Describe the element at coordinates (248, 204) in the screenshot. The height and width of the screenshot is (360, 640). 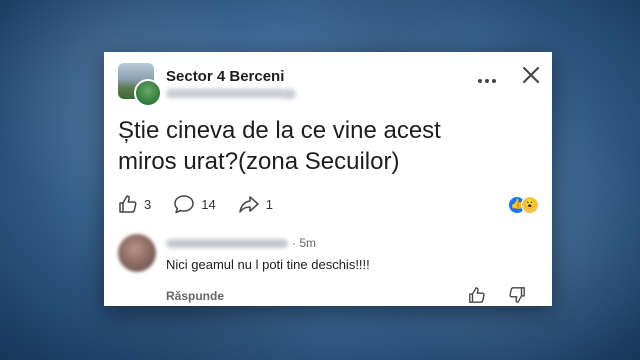
I see `share-arrow-icon` at that location.